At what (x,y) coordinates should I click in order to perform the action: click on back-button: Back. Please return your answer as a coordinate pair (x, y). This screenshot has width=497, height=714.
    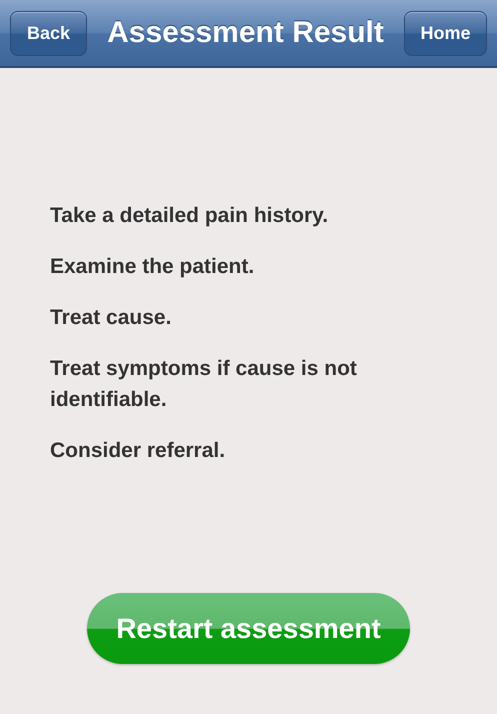
    Looking at the image, I should click on (48, 33).